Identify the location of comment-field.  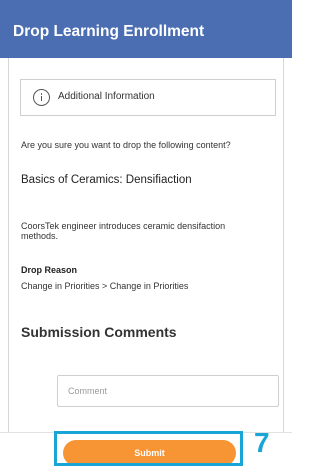
(168, 391).